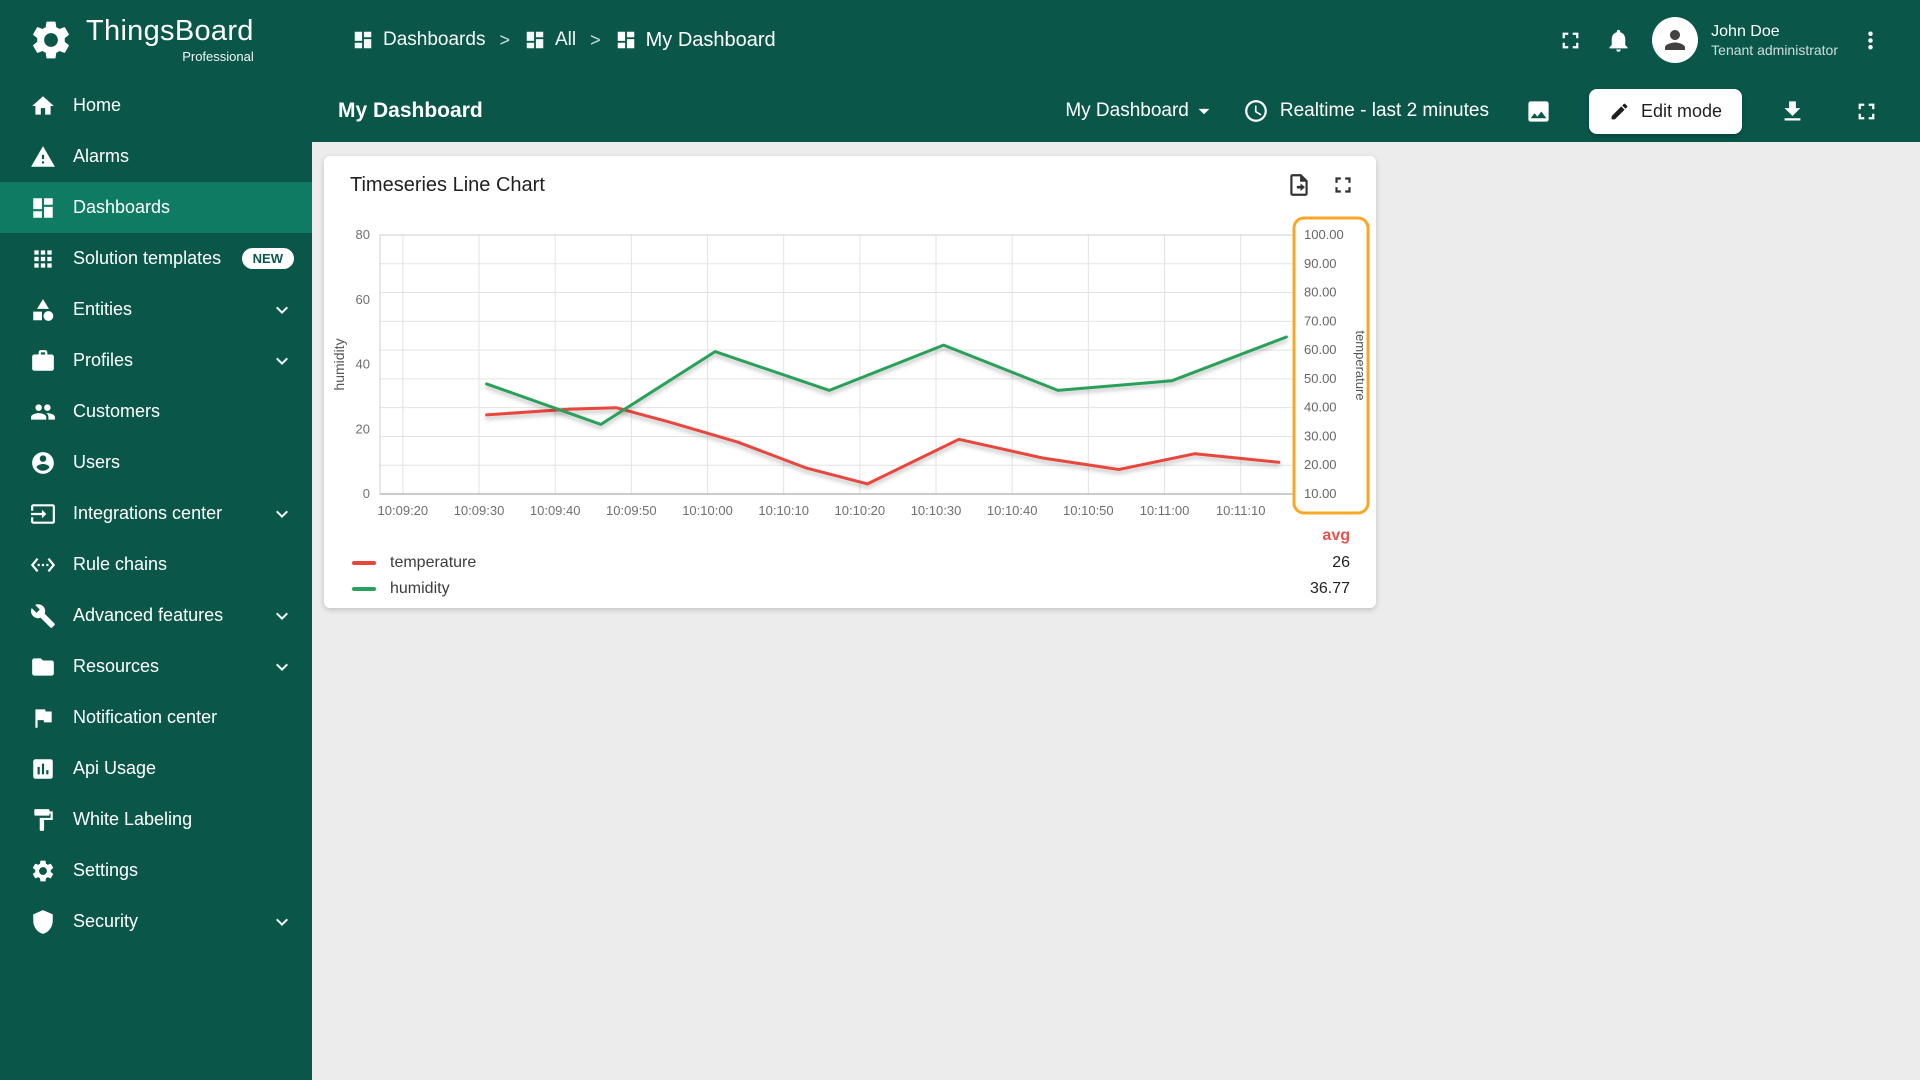  What do you see at coordinates (1141, 111) in the screenshot?
I see `dashboard-select: My Dashboard` at bounding box center [1141, 111].